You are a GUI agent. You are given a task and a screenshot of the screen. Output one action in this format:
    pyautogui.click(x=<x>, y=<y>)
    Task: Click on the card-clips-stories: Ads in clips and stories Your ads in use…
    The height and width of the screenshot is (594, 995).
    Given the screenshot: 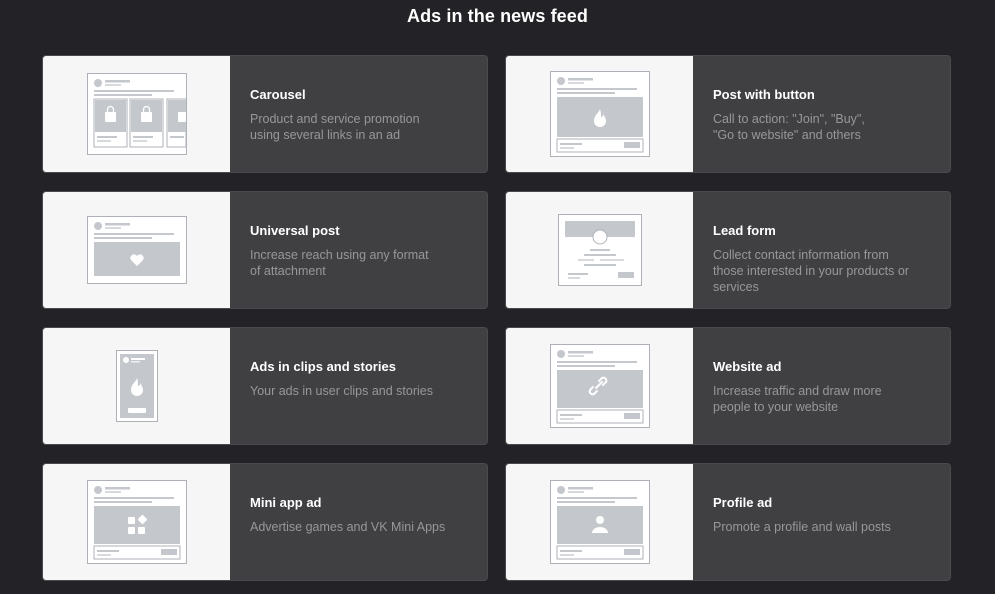 What is the action you would take?
    pyautogui.click(x=265, y=386)
    